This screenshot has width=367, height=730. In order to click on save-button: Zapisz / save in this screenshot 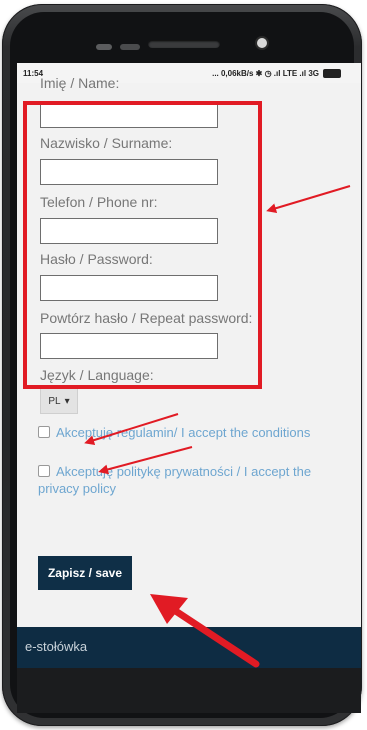, I will do `click(85, 573)`.